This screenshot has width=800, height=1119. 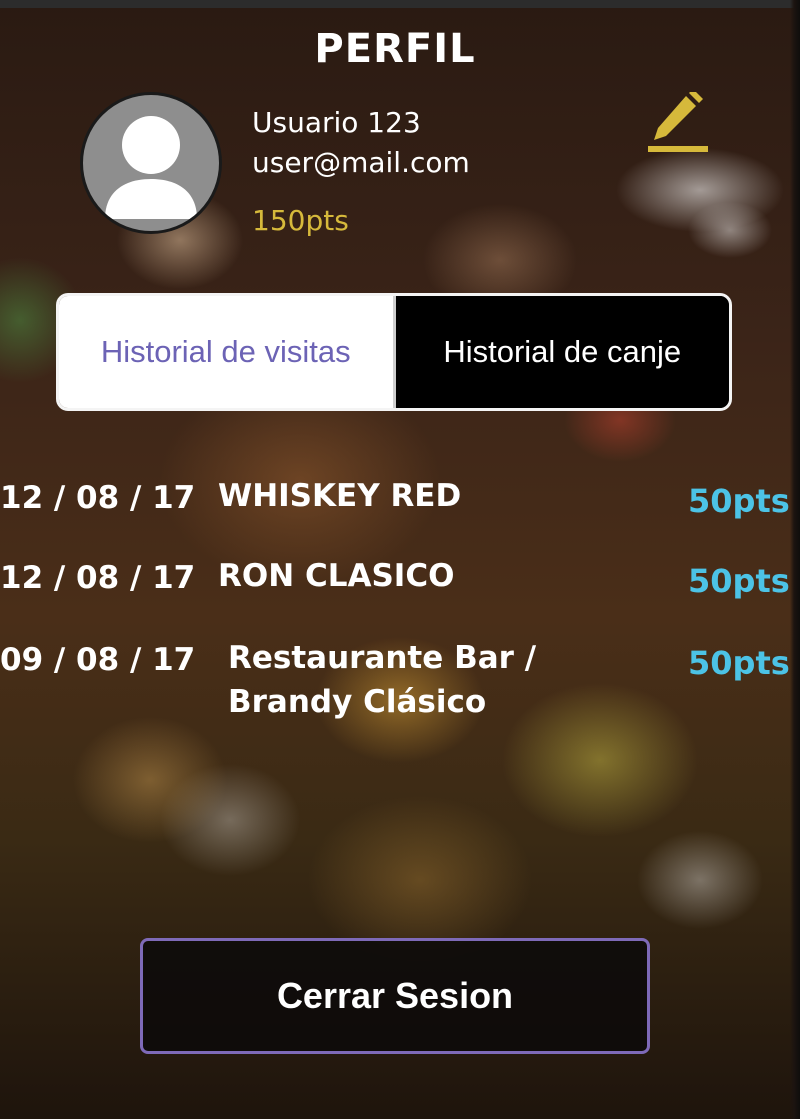 I want to click on status-bar, so click(x=400, y=4).